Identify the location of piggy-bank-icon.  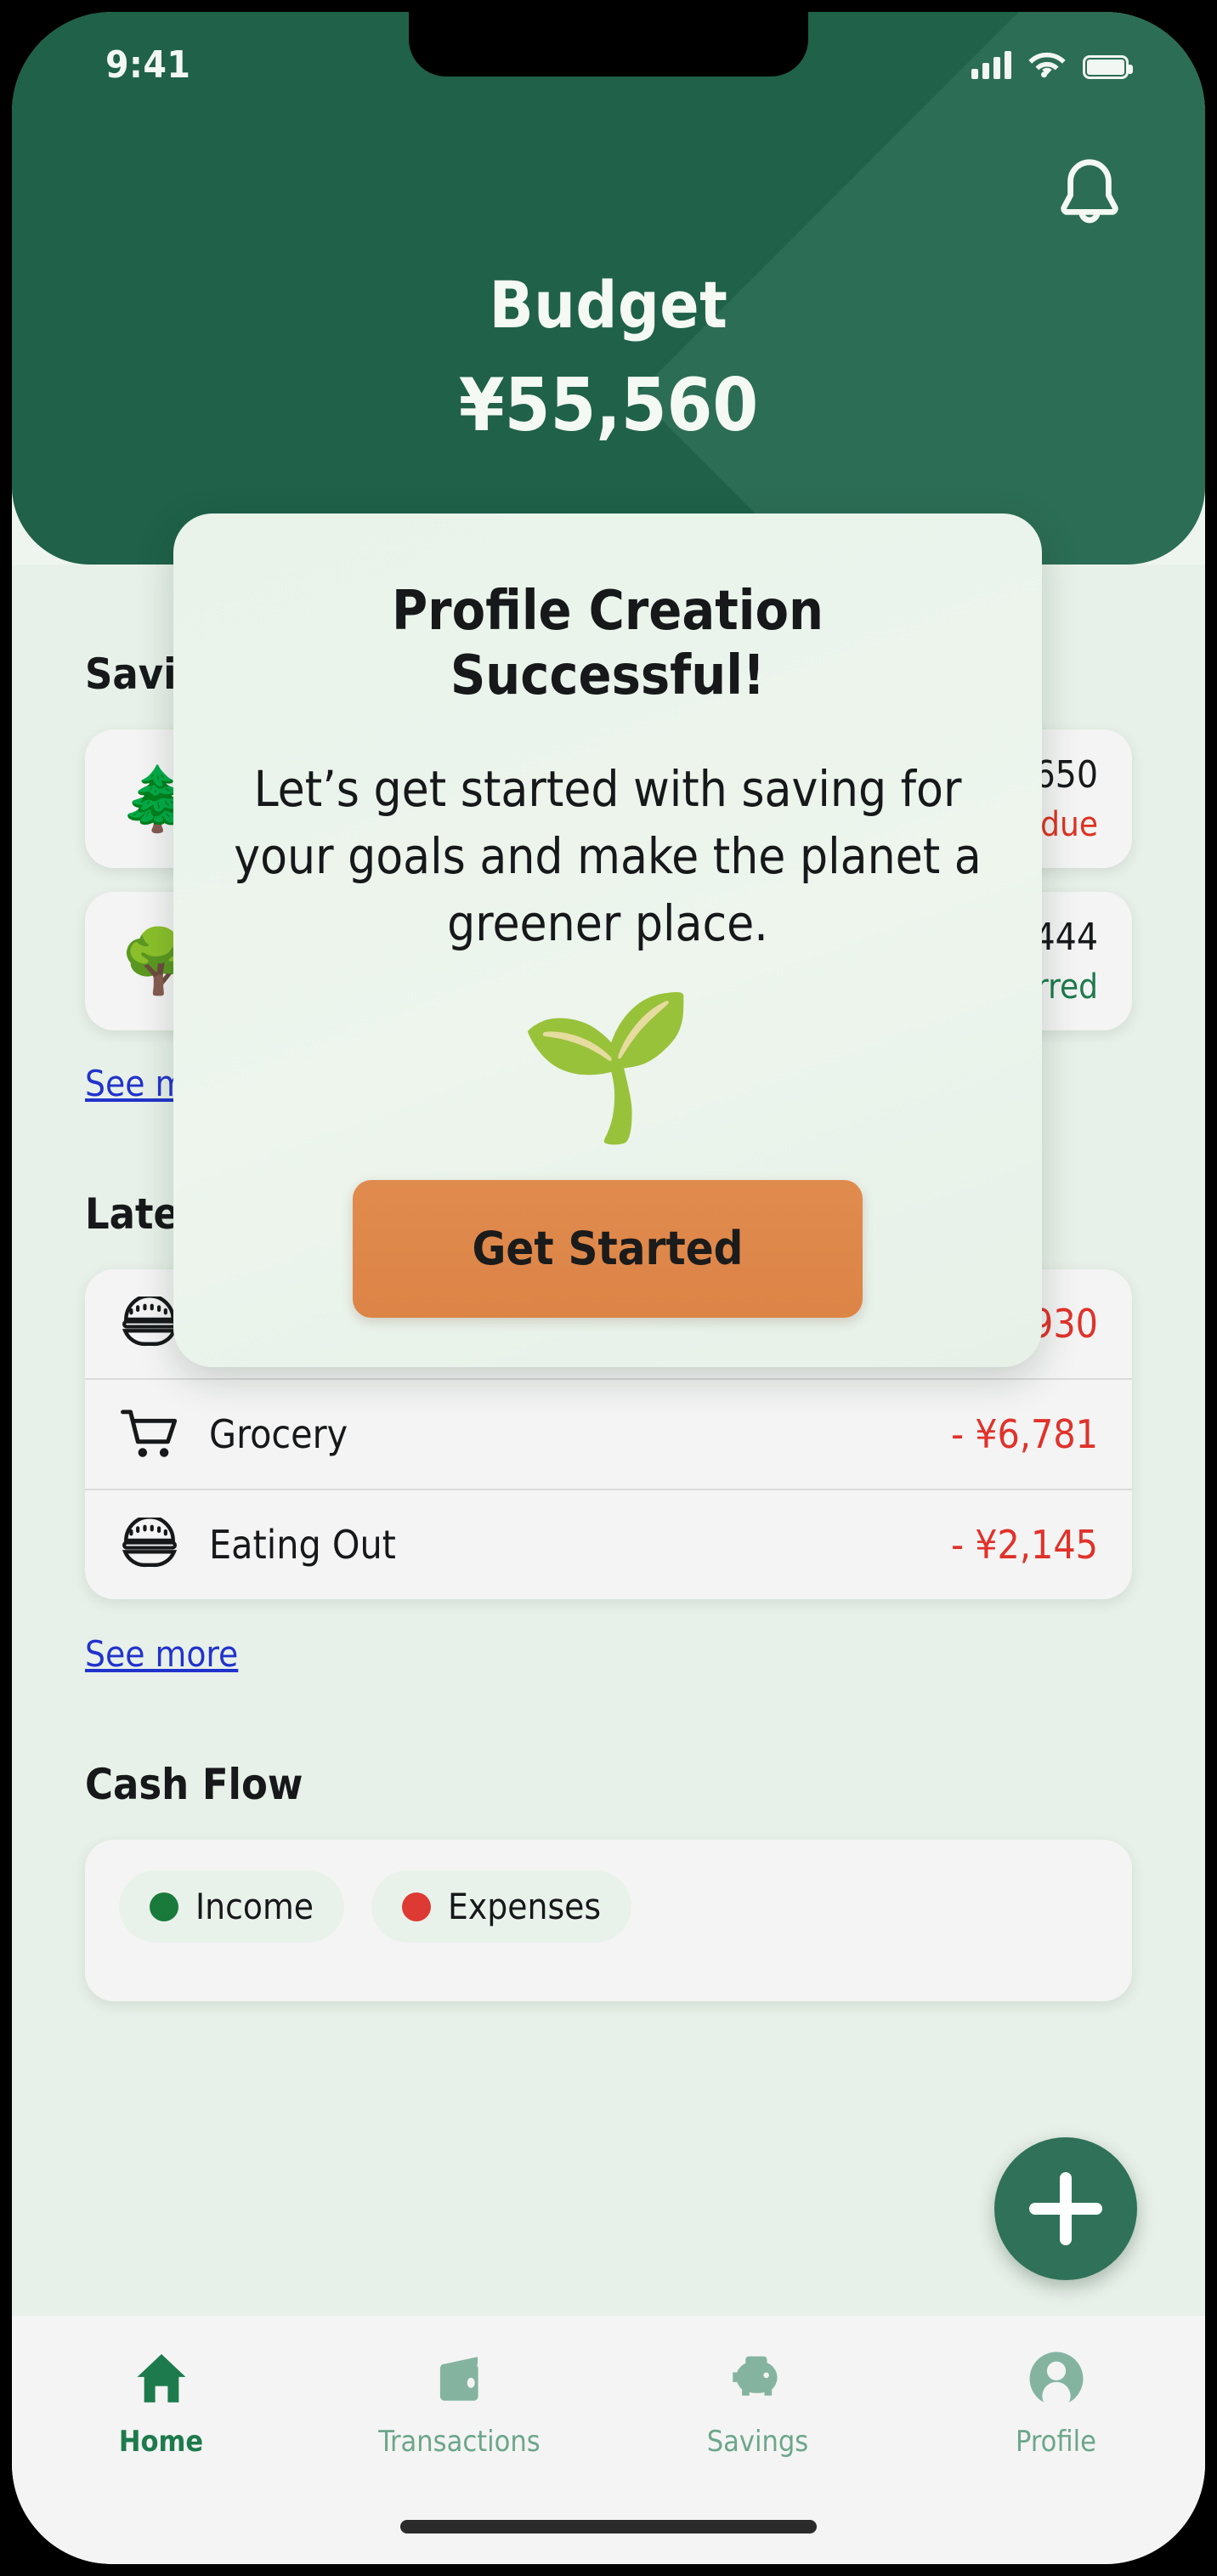
(758, 2379).